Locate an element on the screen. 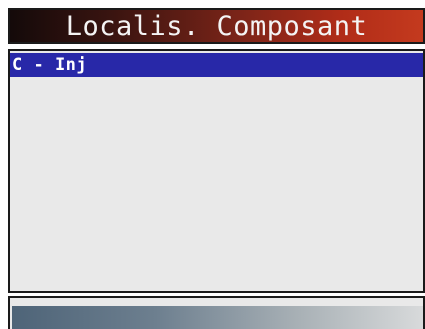  screen-title: Localis. Composant is located at coordinates (216, 26).